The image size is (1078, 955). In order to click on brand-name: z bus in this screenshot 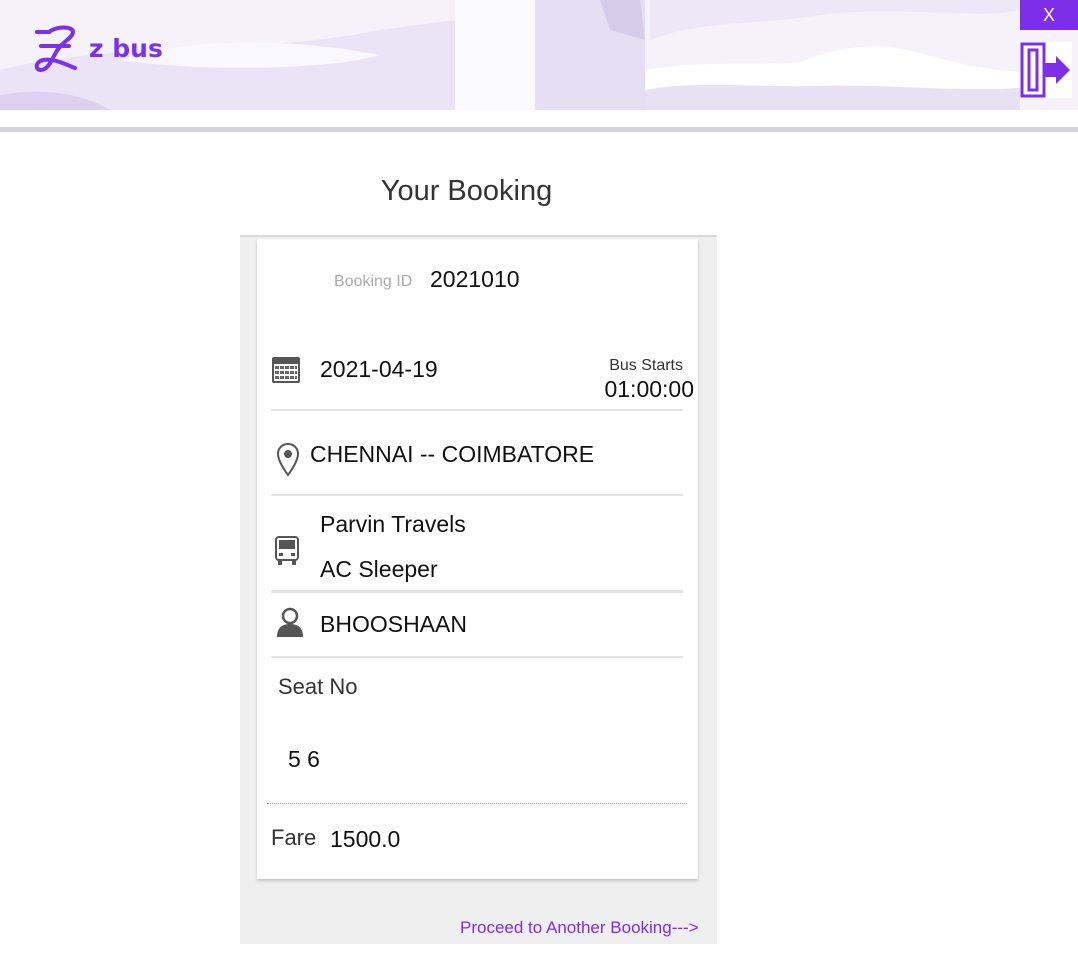, I will do `click(126, 48)`.